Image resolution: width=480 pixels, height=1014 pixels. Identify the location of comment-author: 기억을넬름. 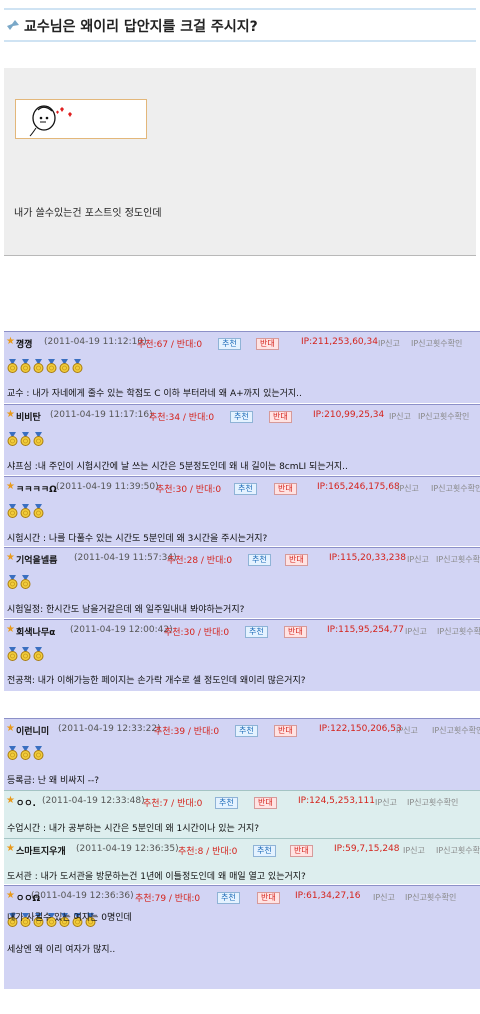
(36, 559).